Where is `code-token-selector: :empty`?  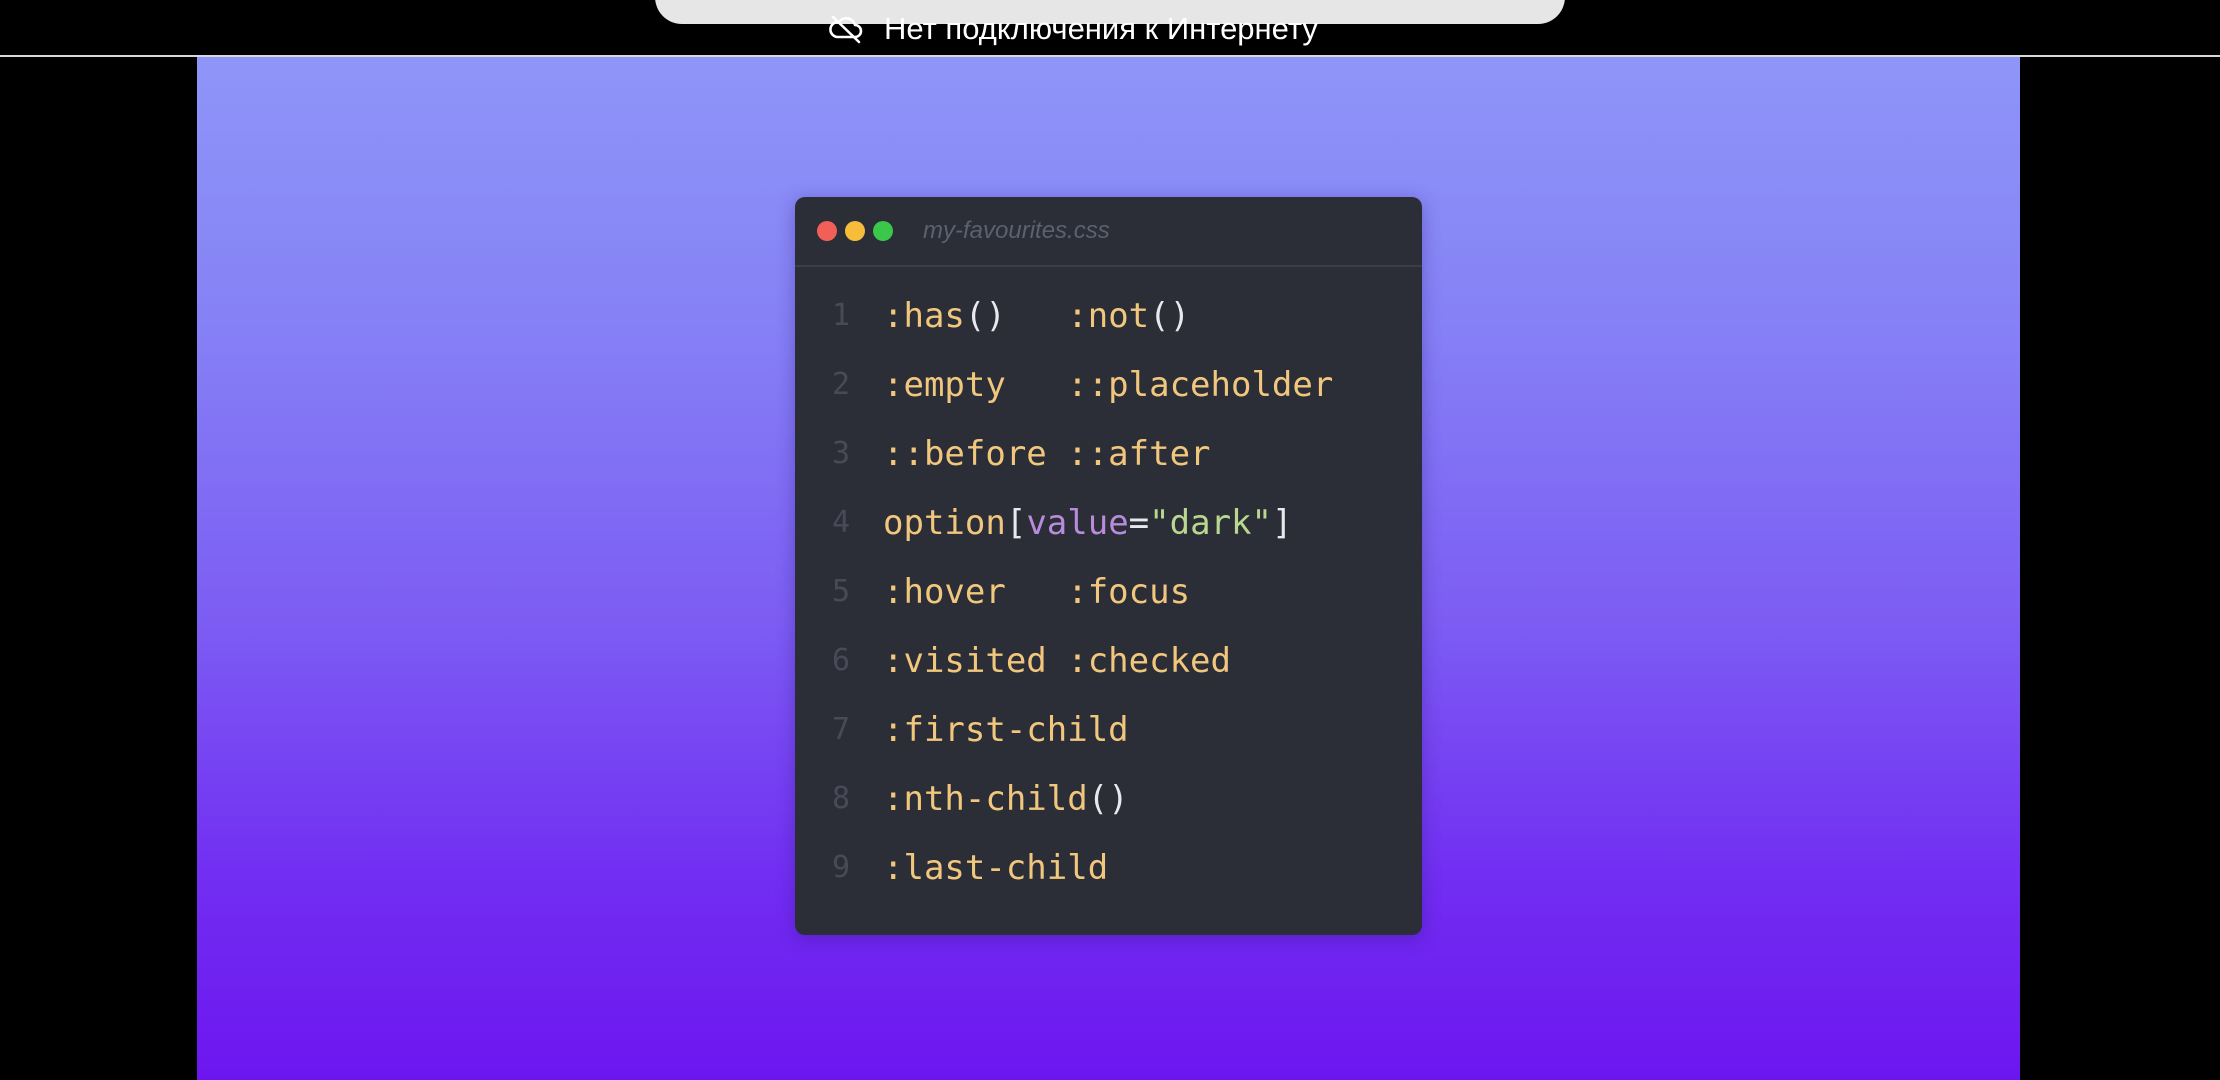 code-token-selector: :empty is located at coordinates (975, 384).